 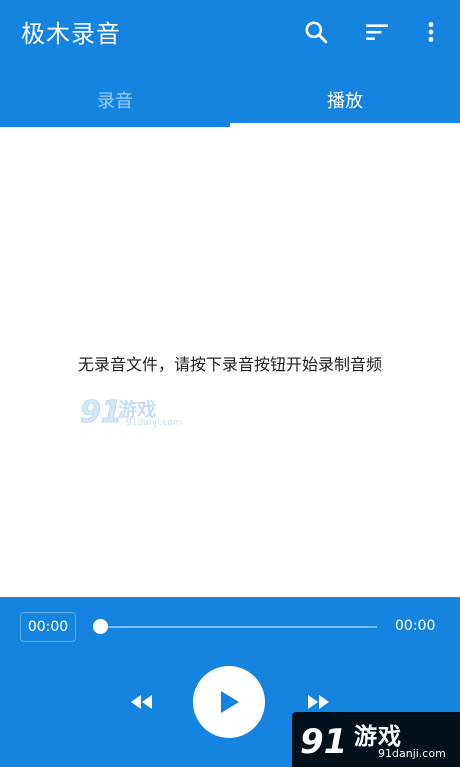 I want to click on search-button, so click(x=316, y=32).